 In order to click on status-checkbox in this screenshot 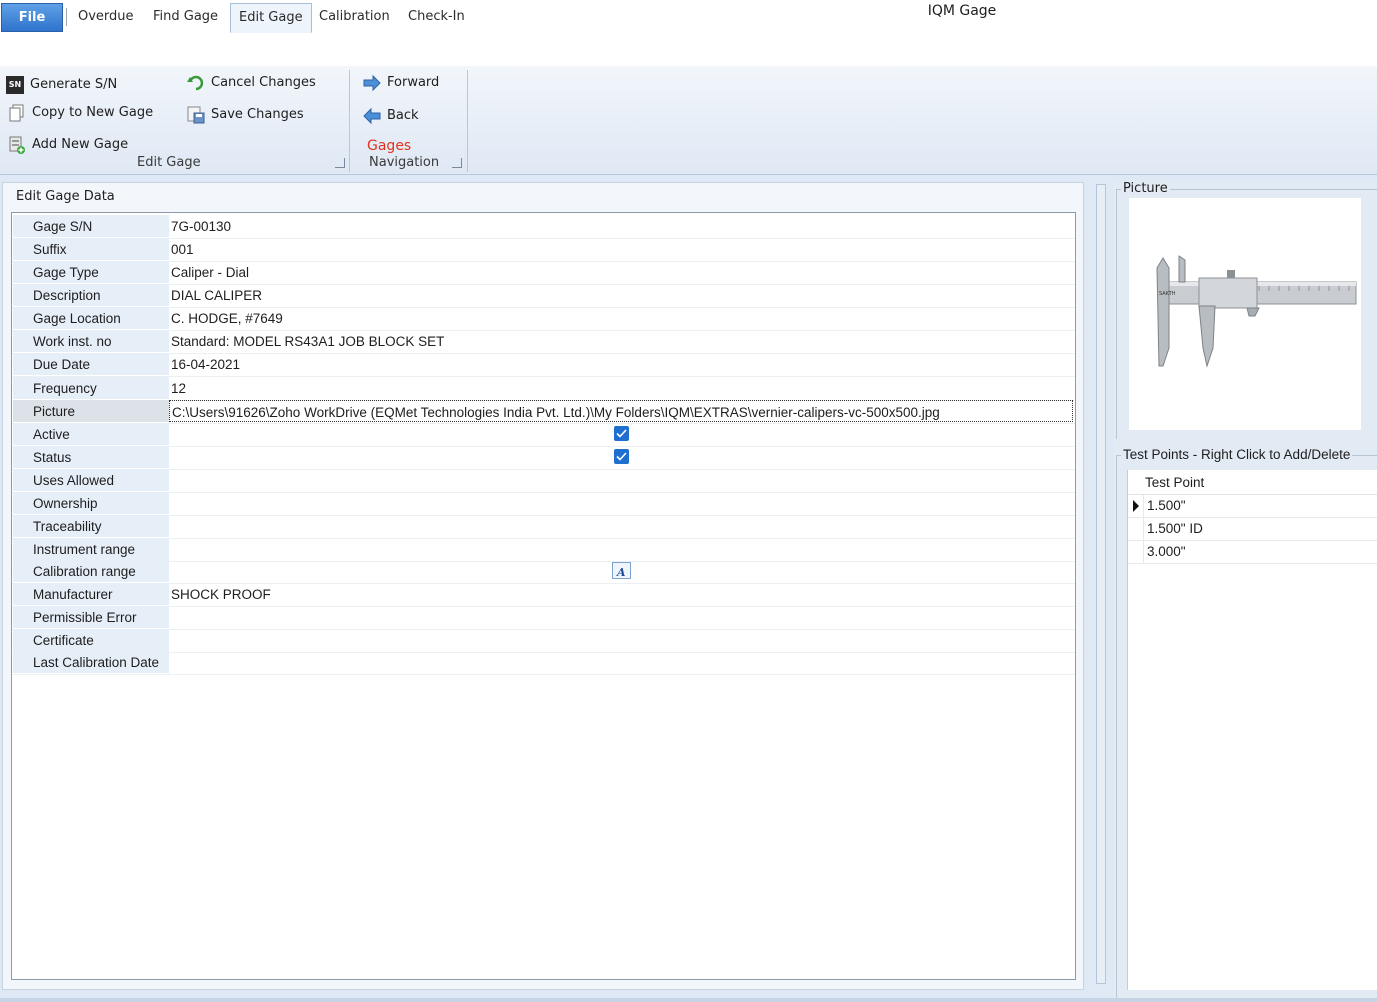, I will do `click(621, 456)`.